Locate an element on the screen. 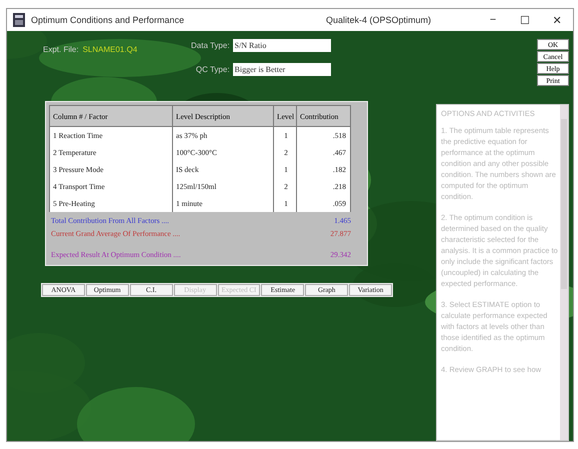 The image size is (578, 449). scrollbar is located at coordinates (564, 272).